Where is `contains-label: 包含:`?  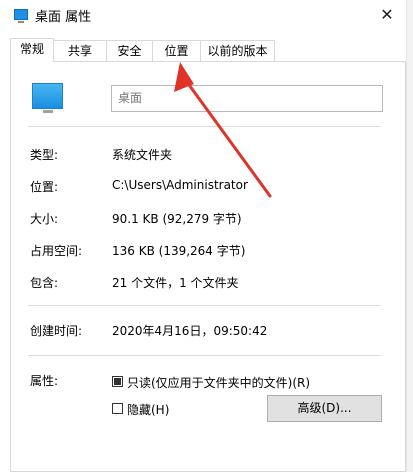 contains-label: 包含: is located at coordinates (44, 283).